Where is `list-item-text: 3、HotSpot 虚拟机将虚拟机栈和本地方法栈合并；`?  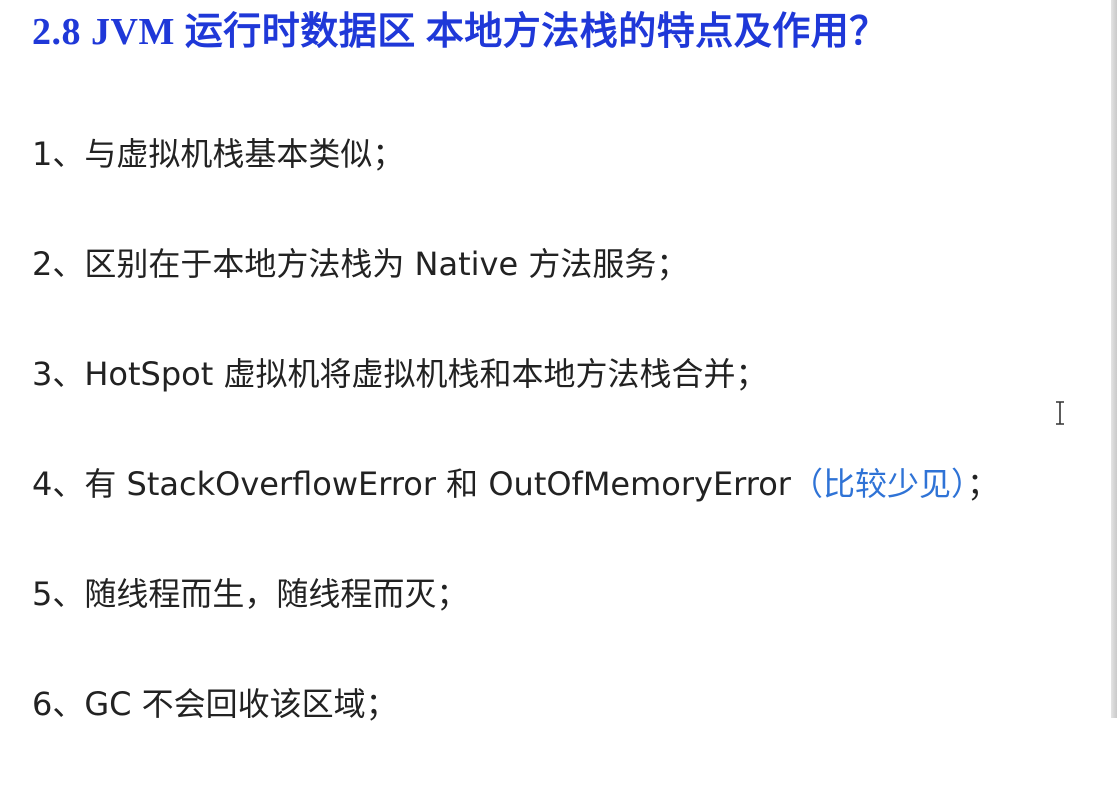
list-item-text: 3、HotSpot 虚拟机将虚拟机栈和本地方法栈合并； is located at coordinates (400, 374).